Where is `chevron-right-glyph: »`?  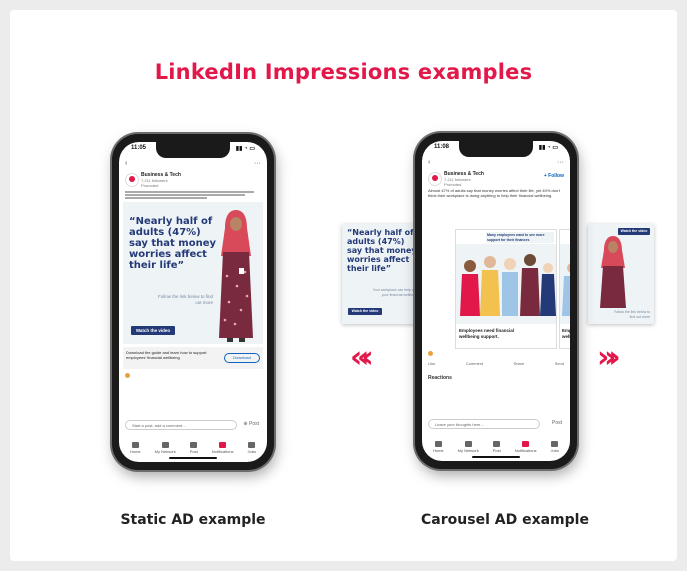 chevron-right-glyph: » is located at coordinates (607, 357).